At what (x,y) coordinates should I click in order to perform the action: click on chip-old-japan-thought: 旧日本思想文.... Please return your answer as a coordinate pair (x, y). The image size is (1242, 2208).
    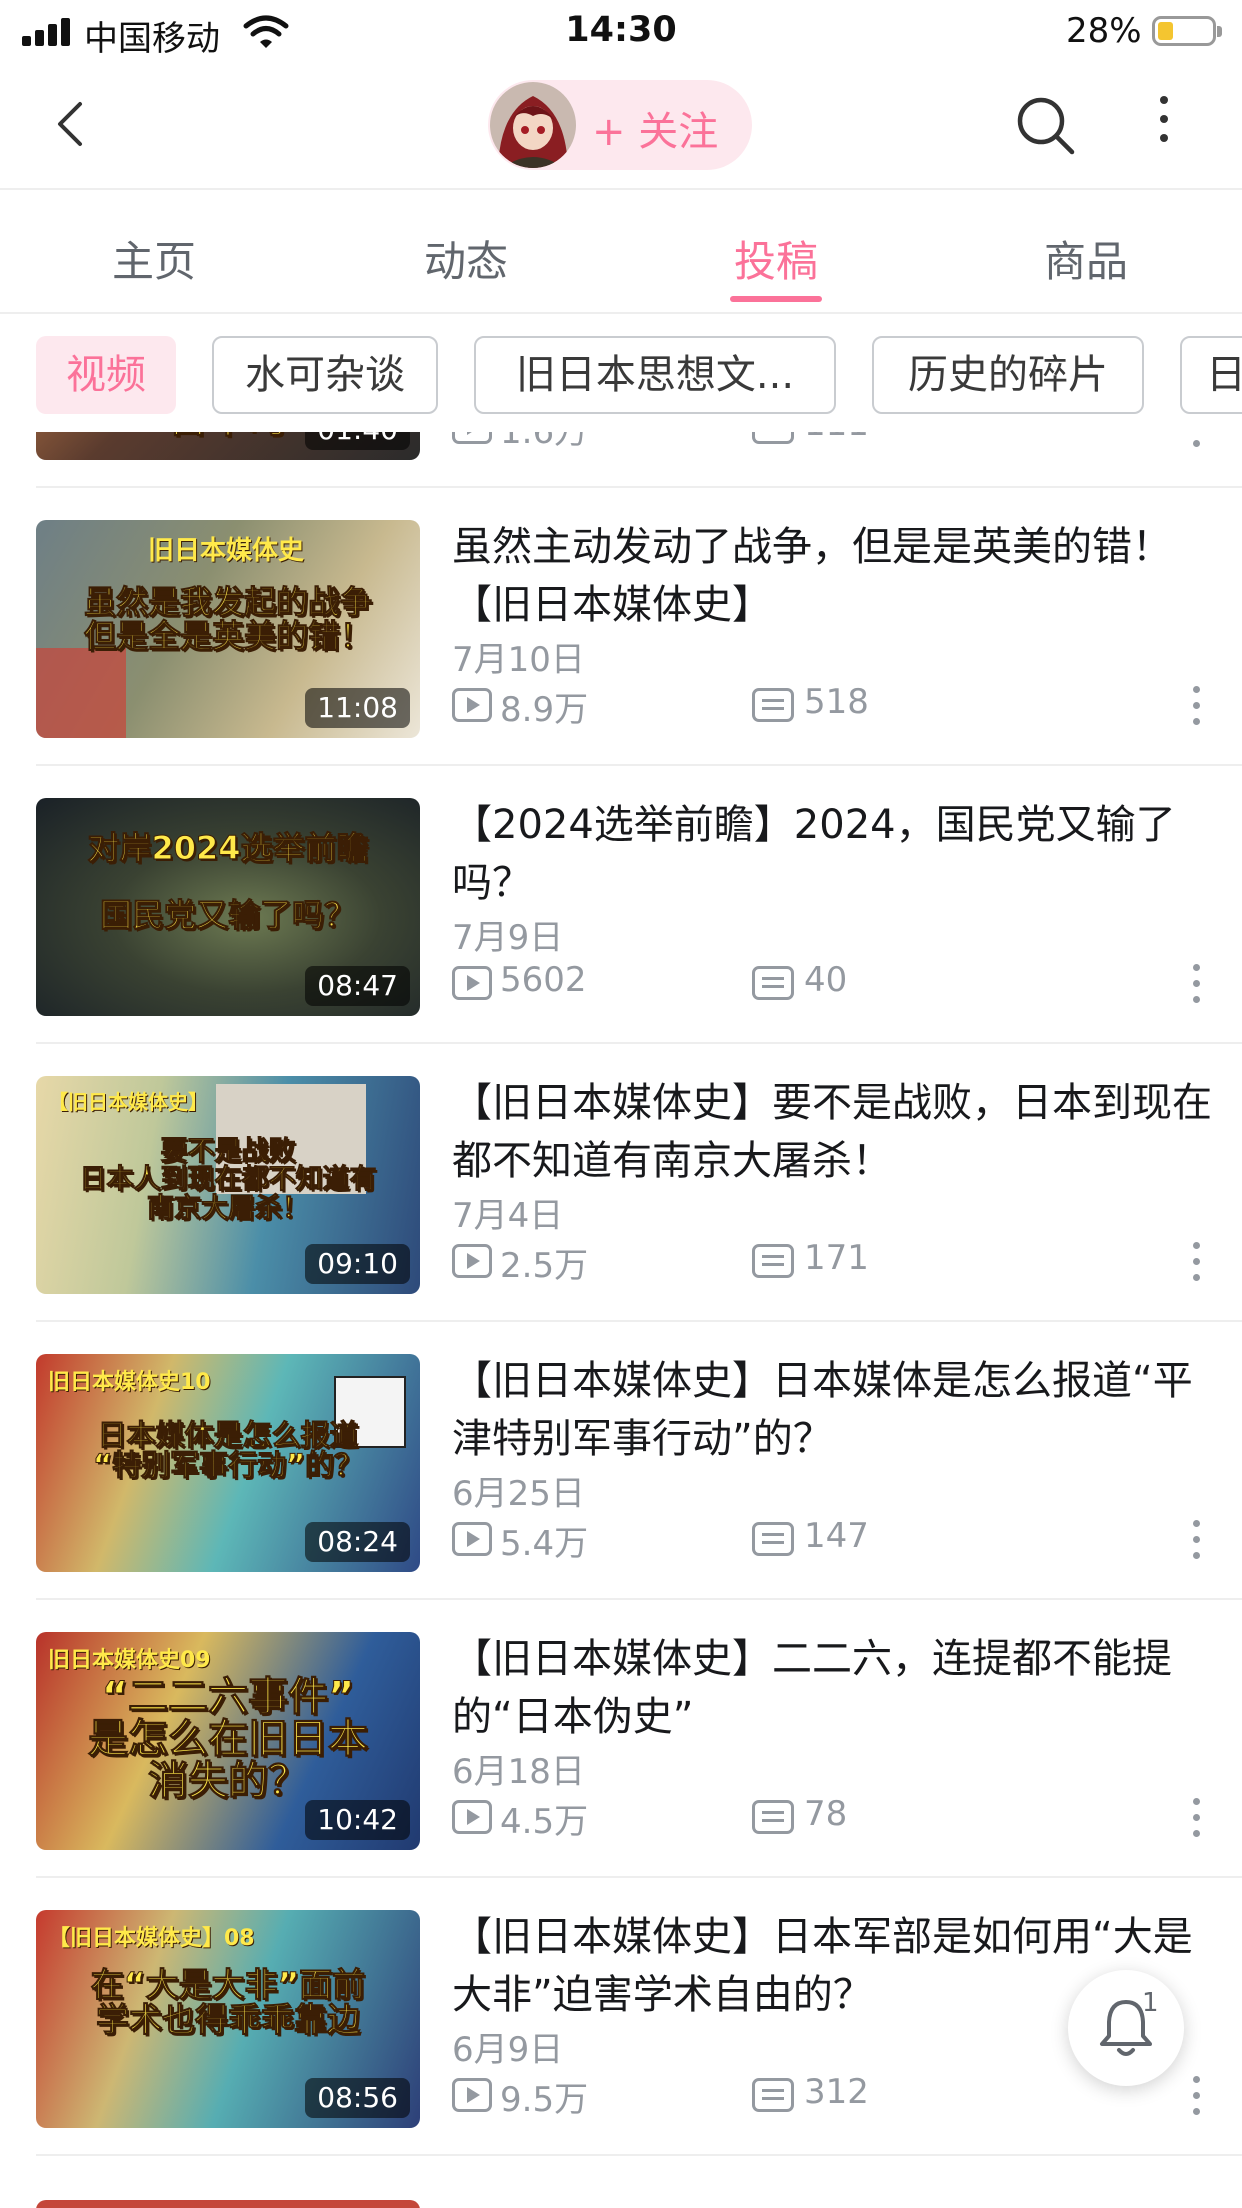
    Looking at the image, I should click on (655, 375).